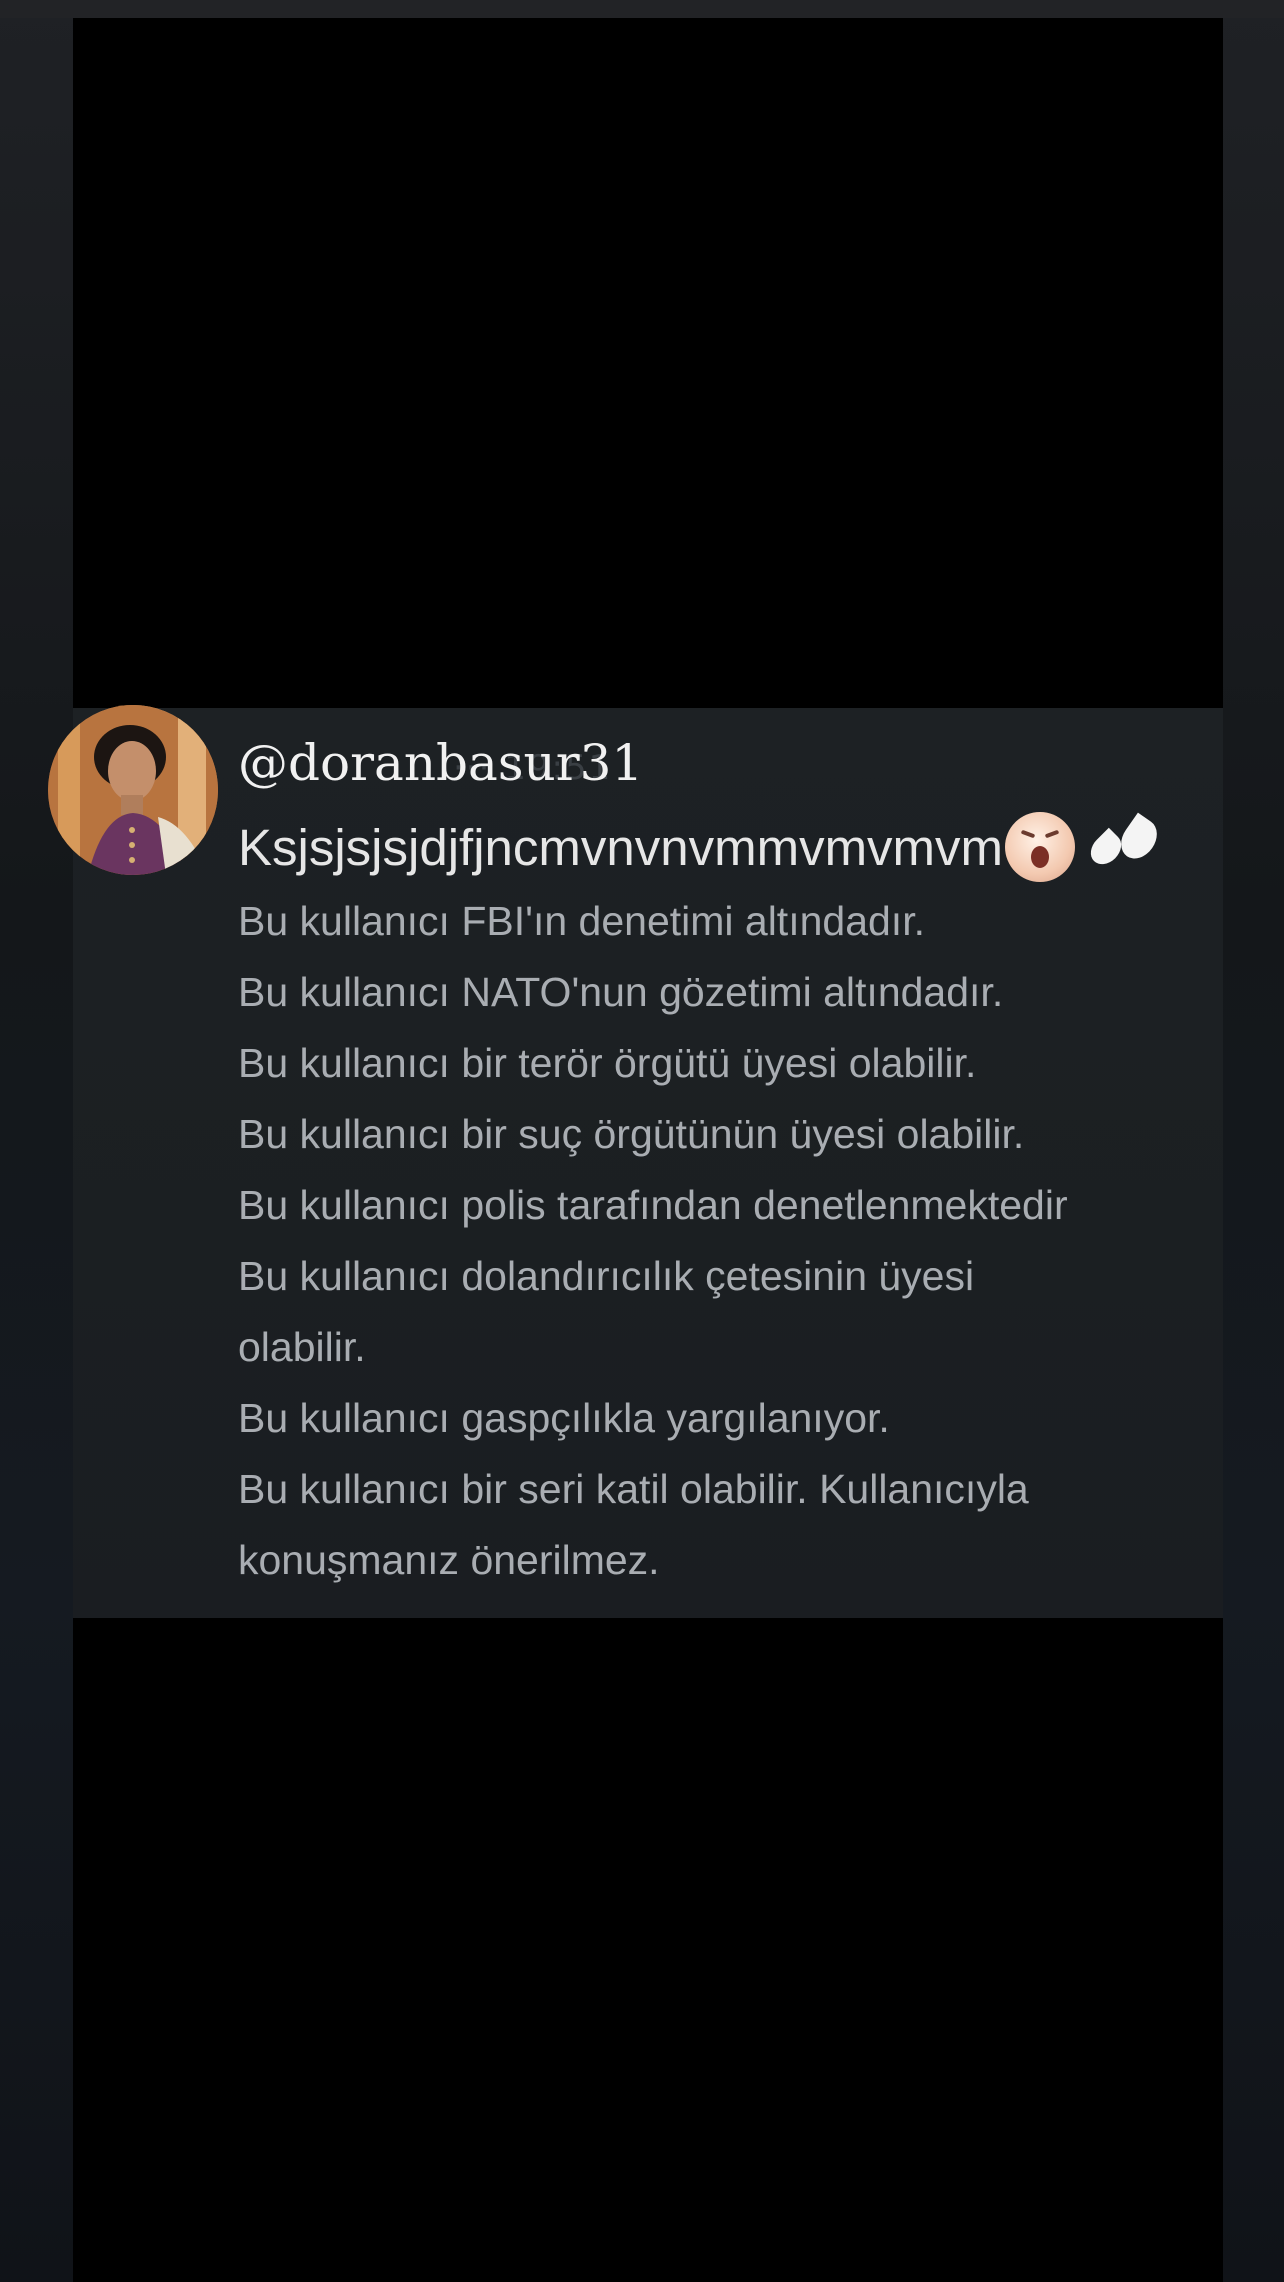 The height and width of the screenshot is (2282, 1284). What do you see at coordinates (1040, 847) in the screenshot?
I see `screaming-face-icon` at bounding box center [1040, 847].